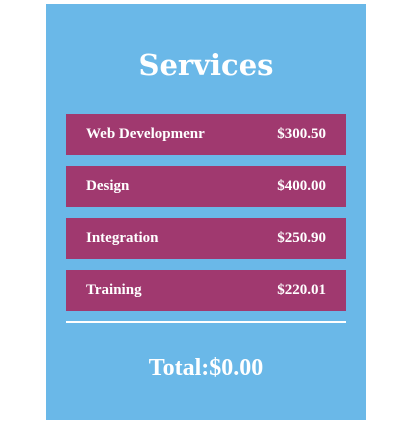 The image size is (418, 445). I want to click on service-item-web-development: Web Developmenr $300.50, so click(206, 134).